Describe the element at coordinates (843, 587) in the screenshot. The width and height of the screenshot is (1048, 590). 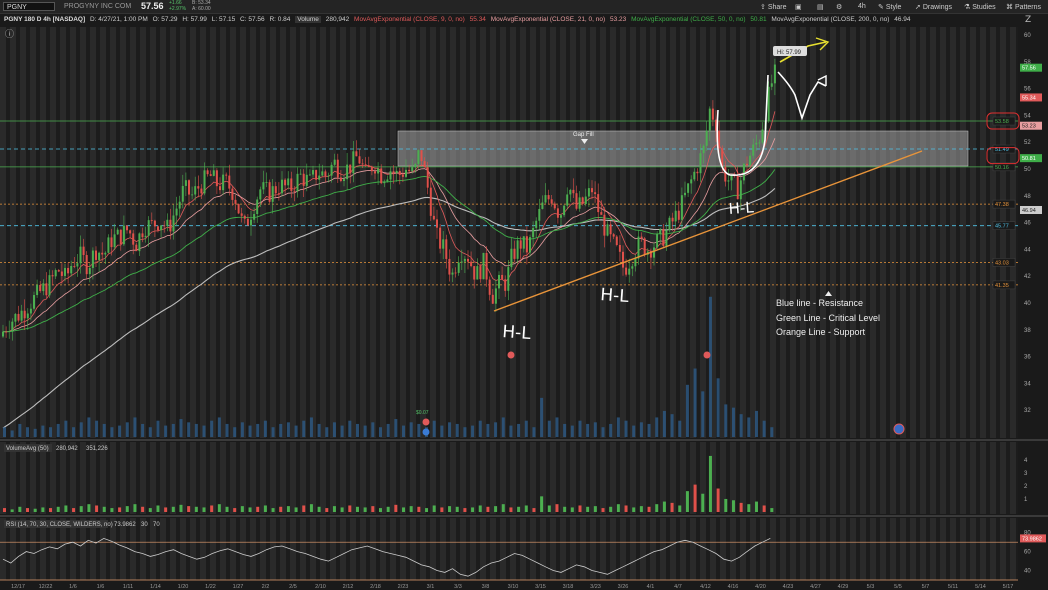
I see `x-tick-label: 4/29` at that location.